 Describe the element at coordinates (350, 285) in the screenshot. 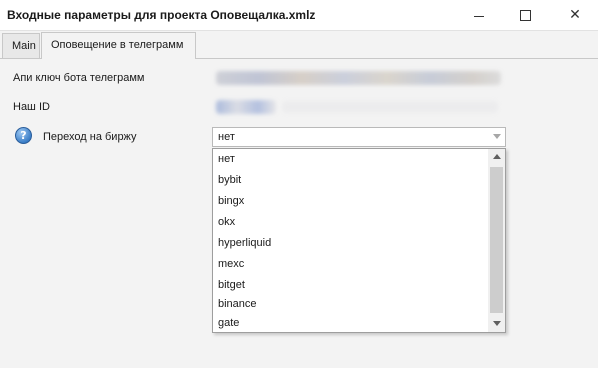

I see `dropdown-option: bitget` at that location.